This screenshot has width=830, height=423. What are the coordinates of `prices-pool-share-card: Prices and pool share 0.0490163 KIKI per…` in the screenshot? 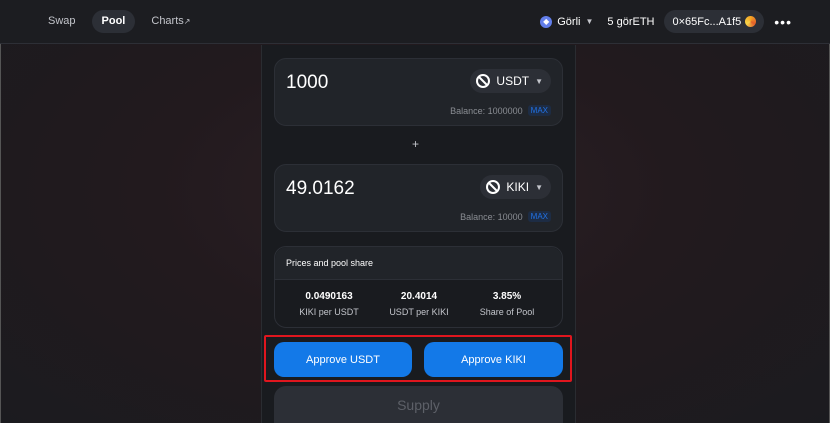 It's located at (418, 287).